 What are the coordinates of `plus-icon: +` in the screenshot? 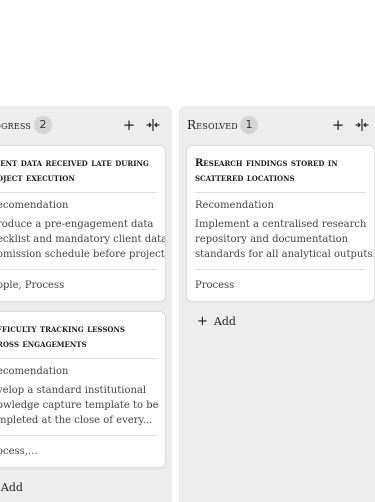 It's located at (202, 321).